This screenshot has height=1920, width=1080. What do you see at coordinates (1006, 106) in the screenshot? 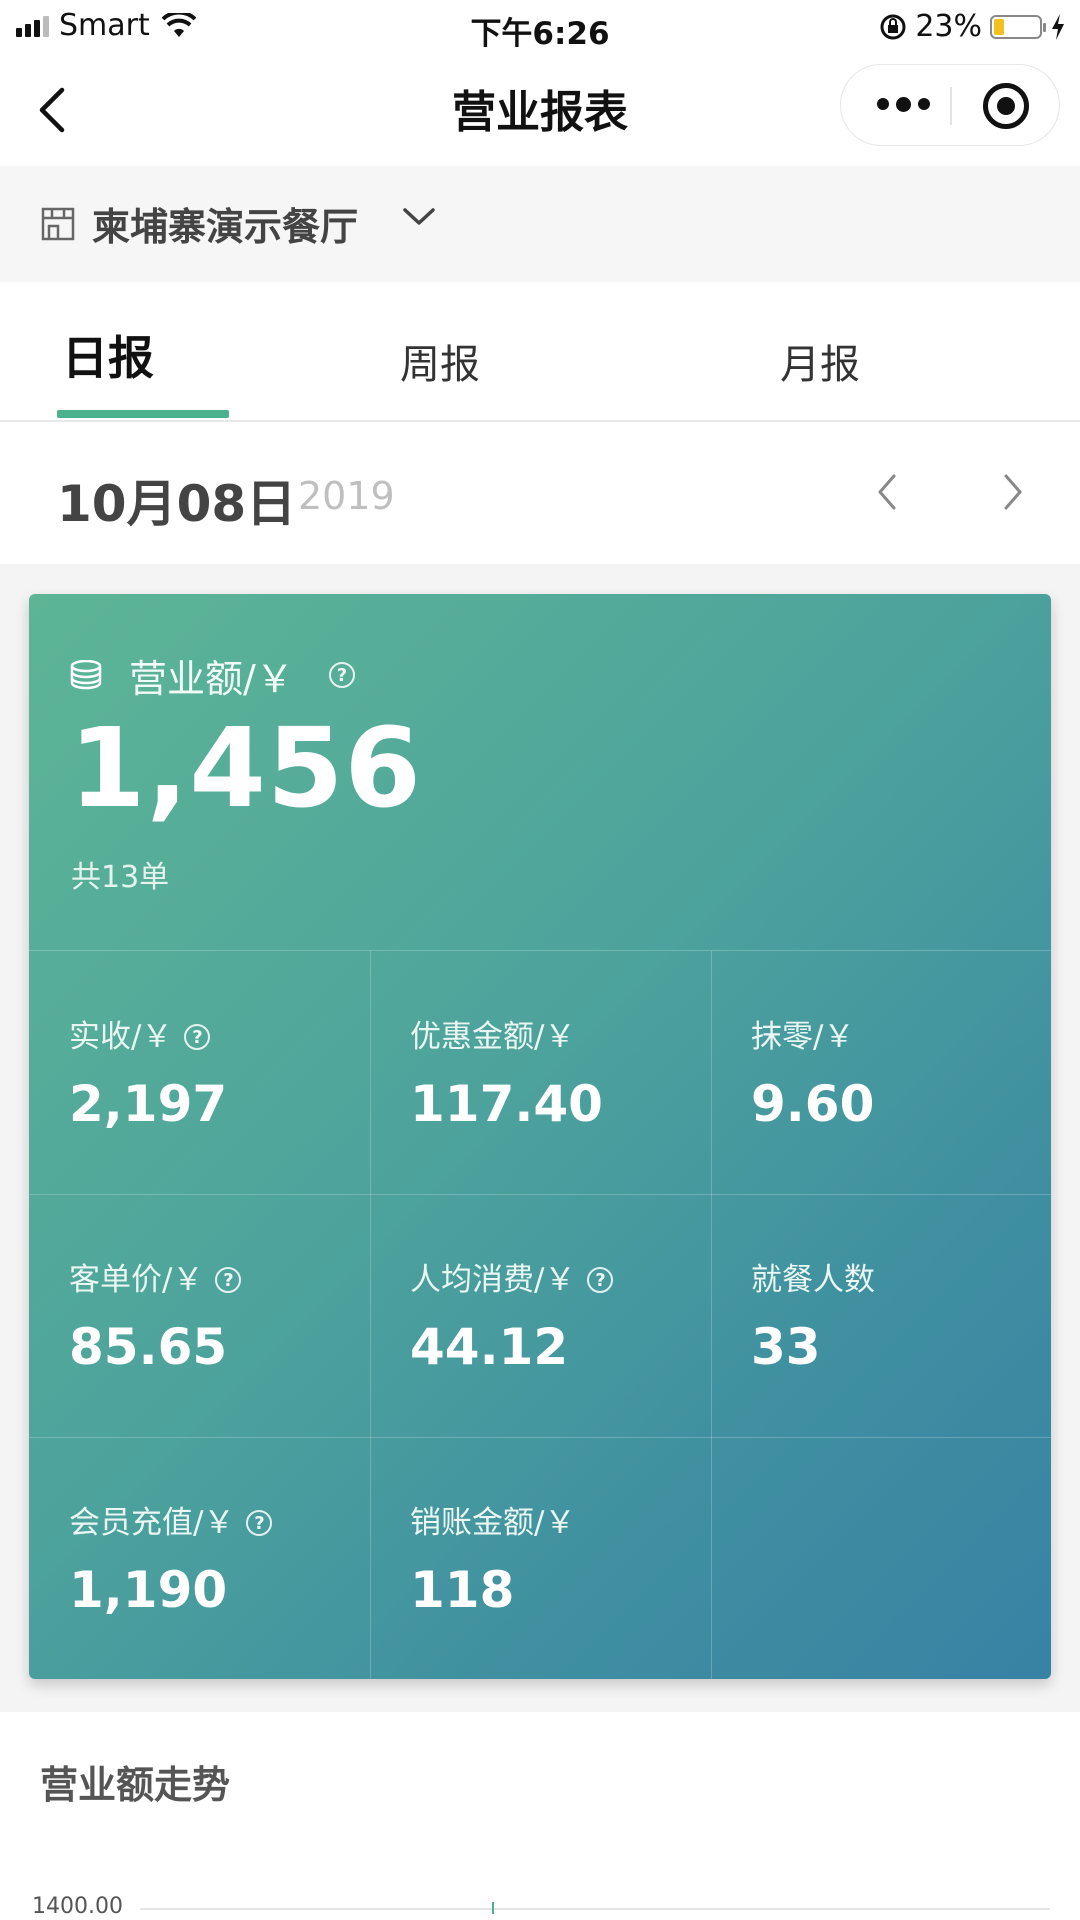
I see `target-icon` at bounding box center [1006, 106].